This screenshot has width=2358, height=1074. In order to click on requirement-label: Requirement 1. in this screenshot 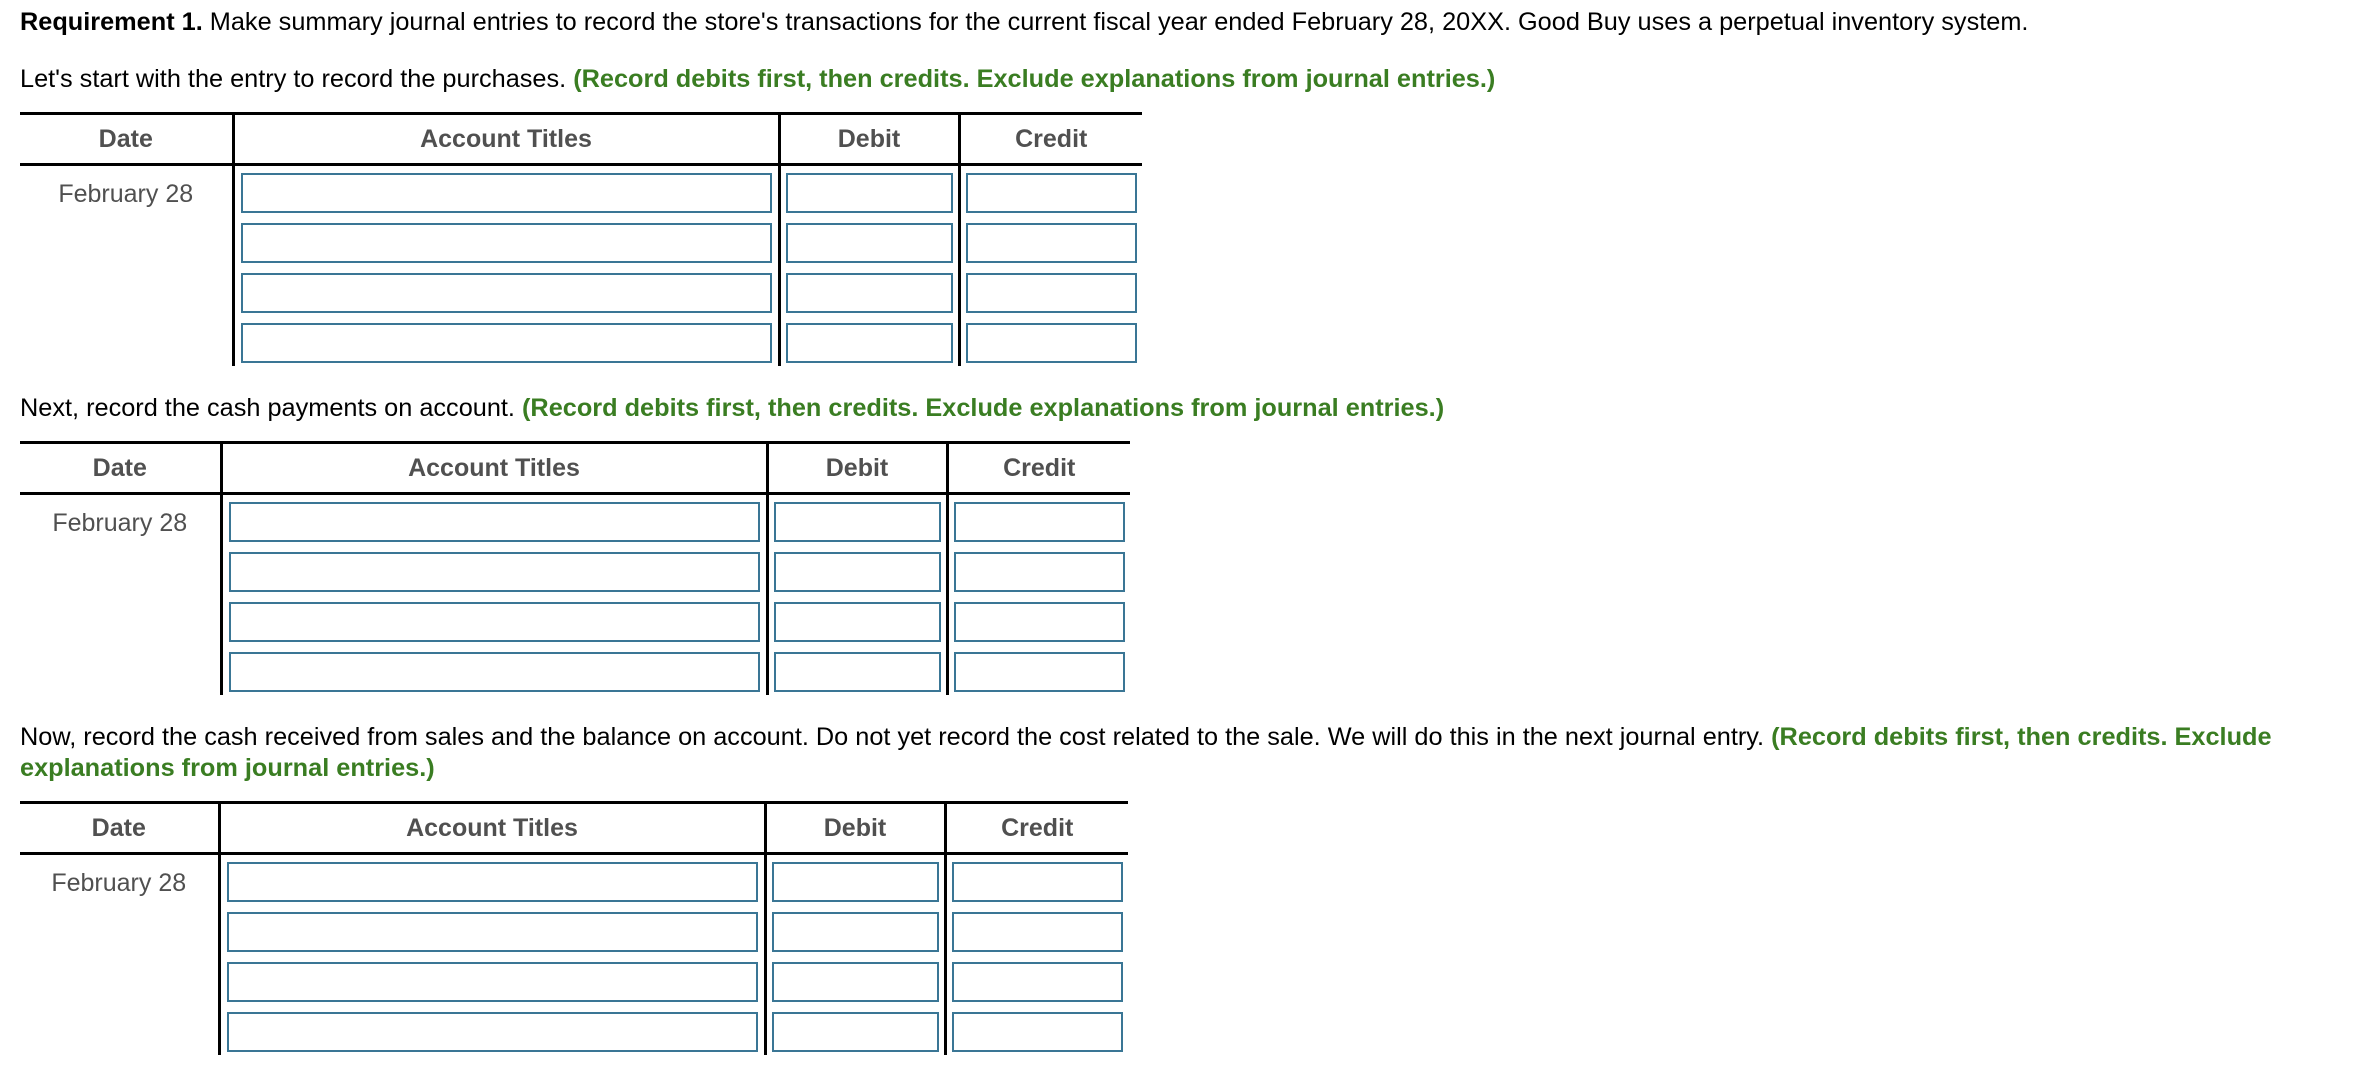, I will do `click(111, 22)`.